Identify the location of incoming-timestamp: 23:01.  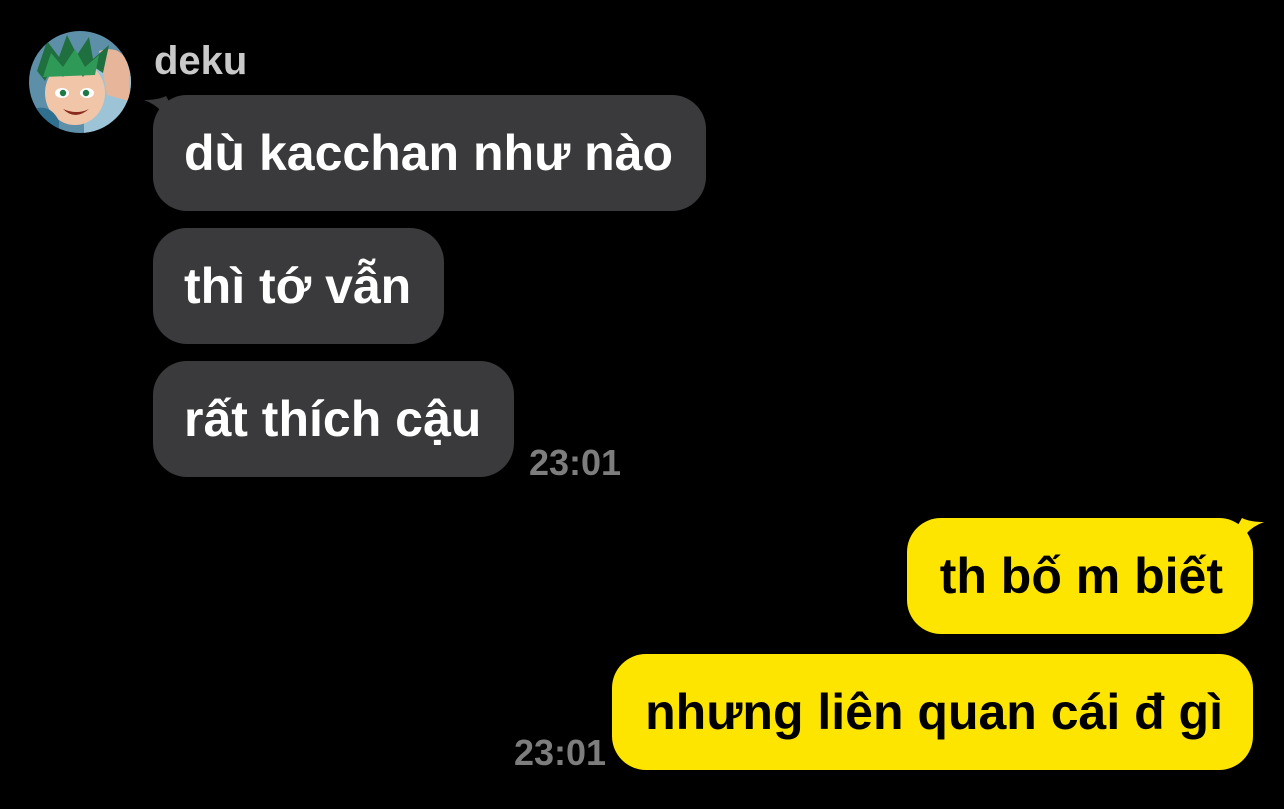
(575, 462).